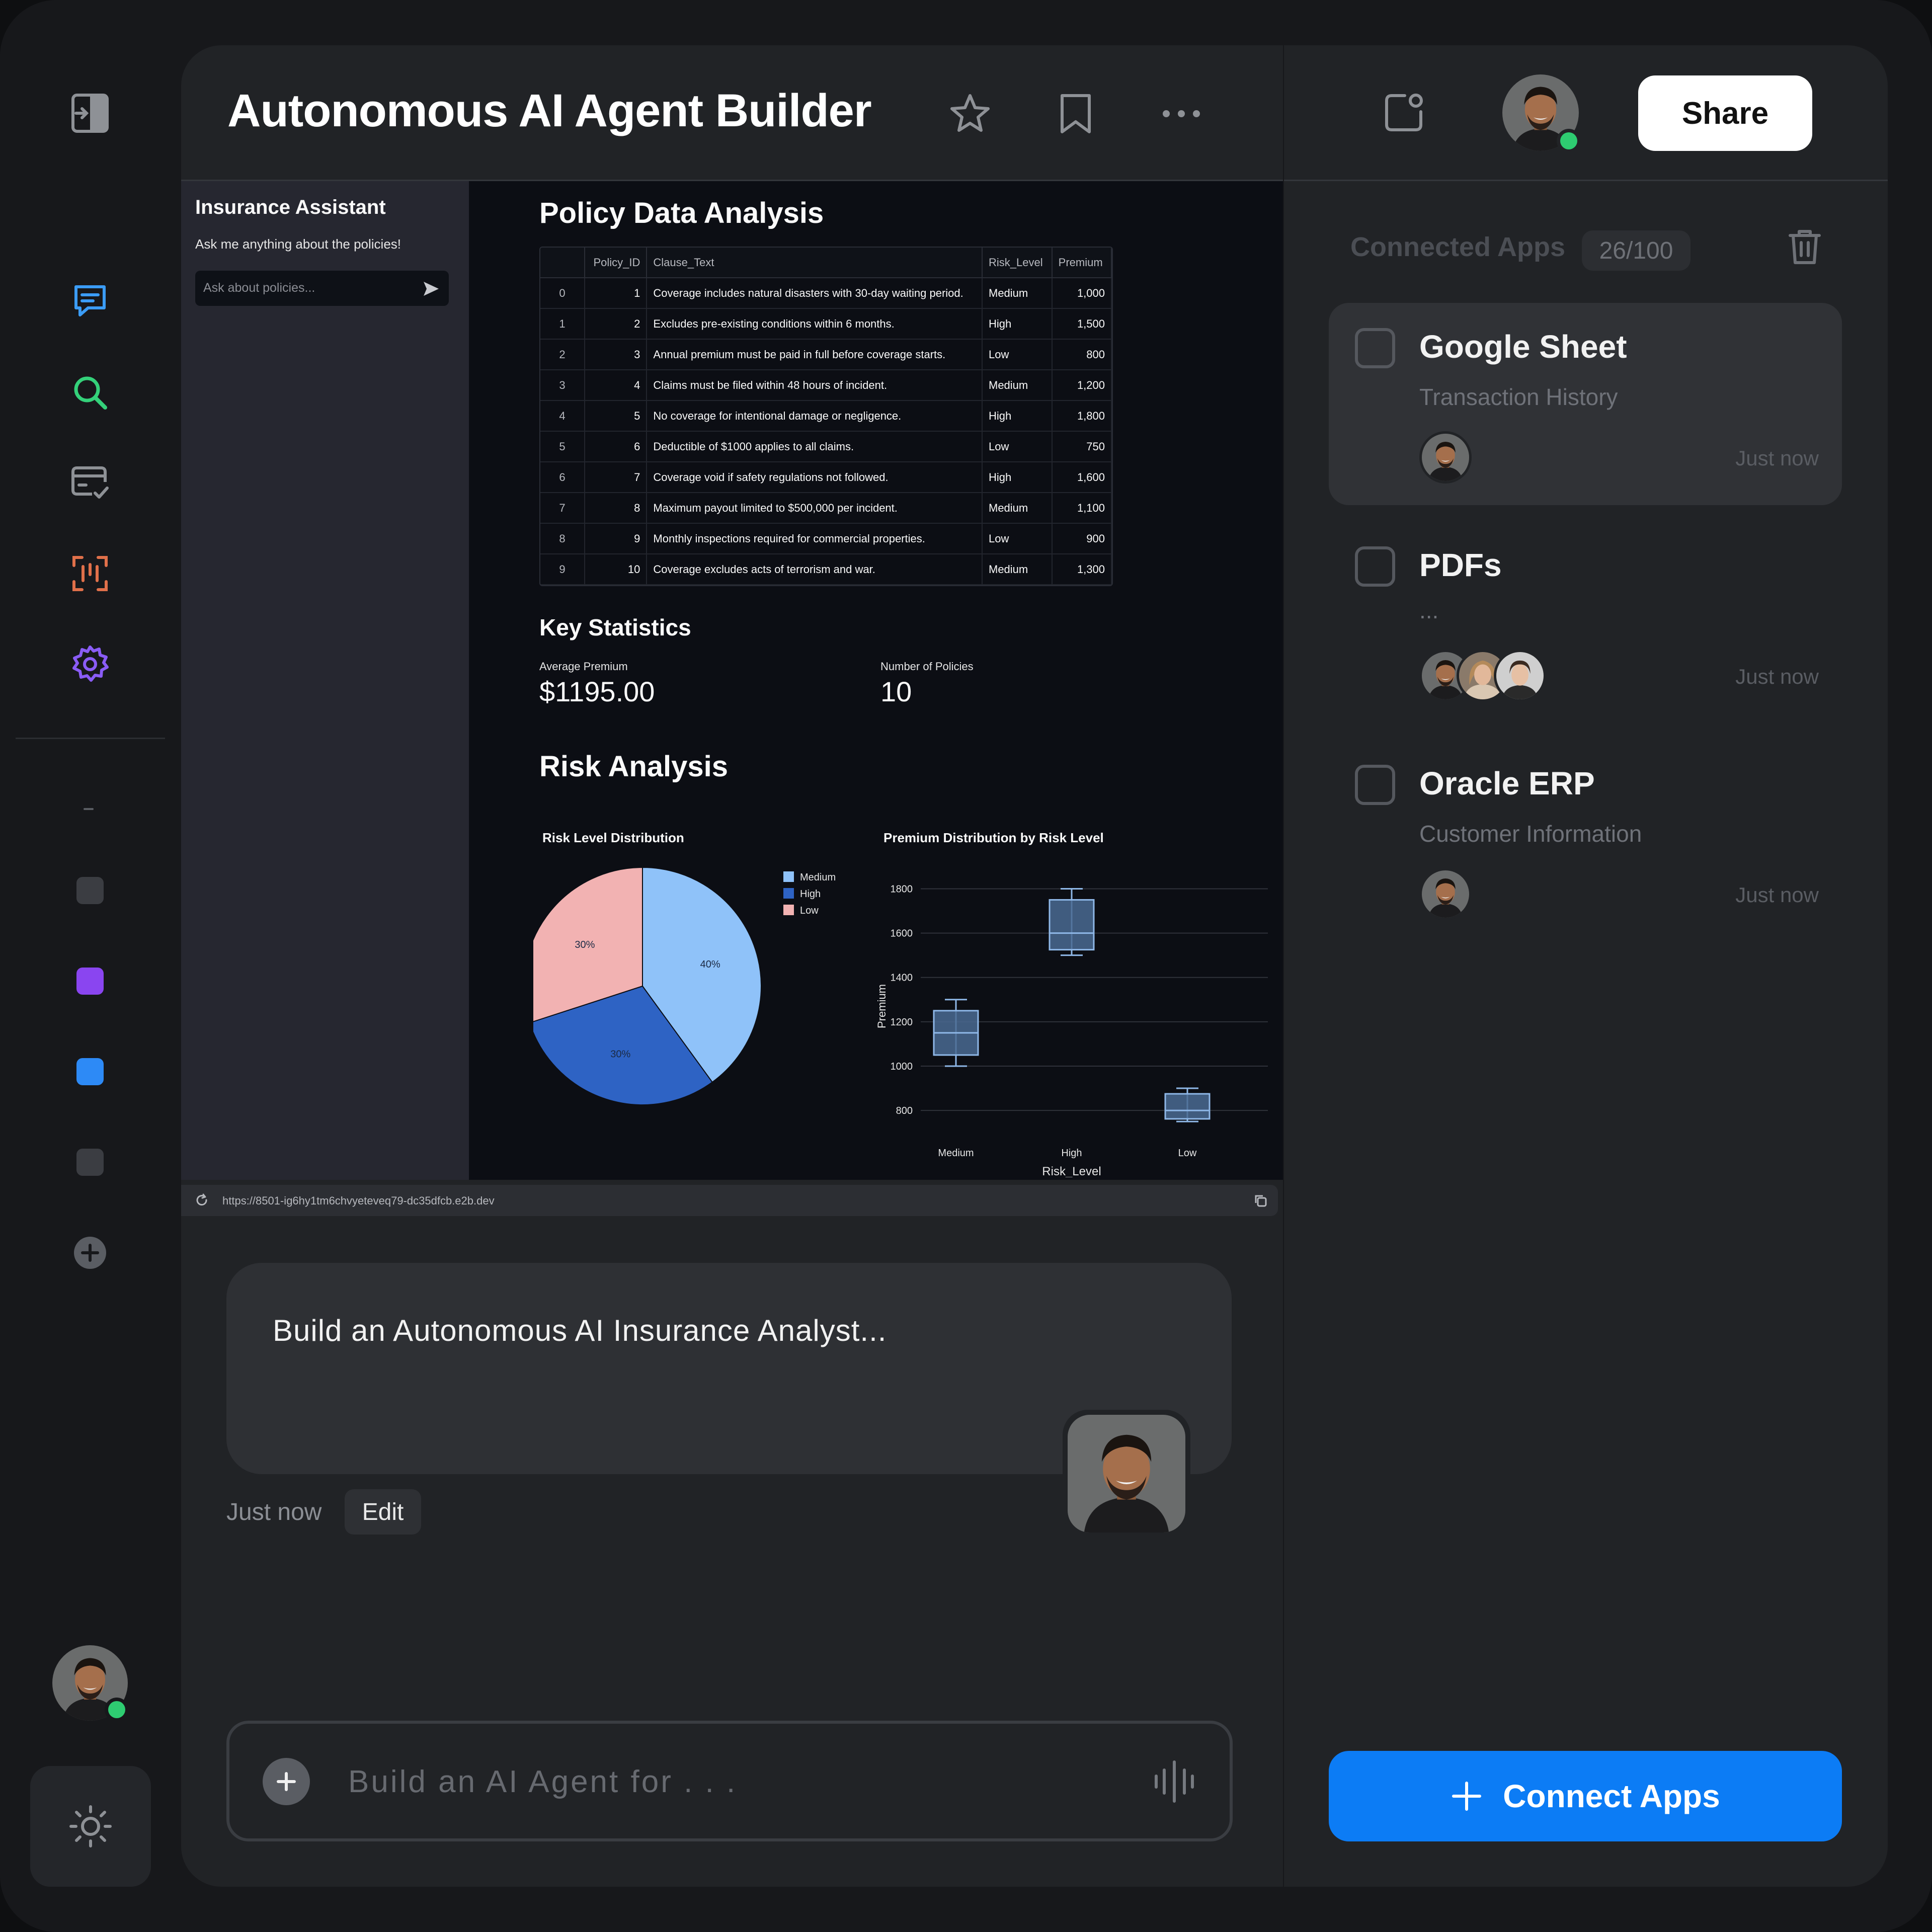  What do you see at coordinates (90, 981) in the screenshot?
I see `workspace-purple` at bounding box center [90, 981].